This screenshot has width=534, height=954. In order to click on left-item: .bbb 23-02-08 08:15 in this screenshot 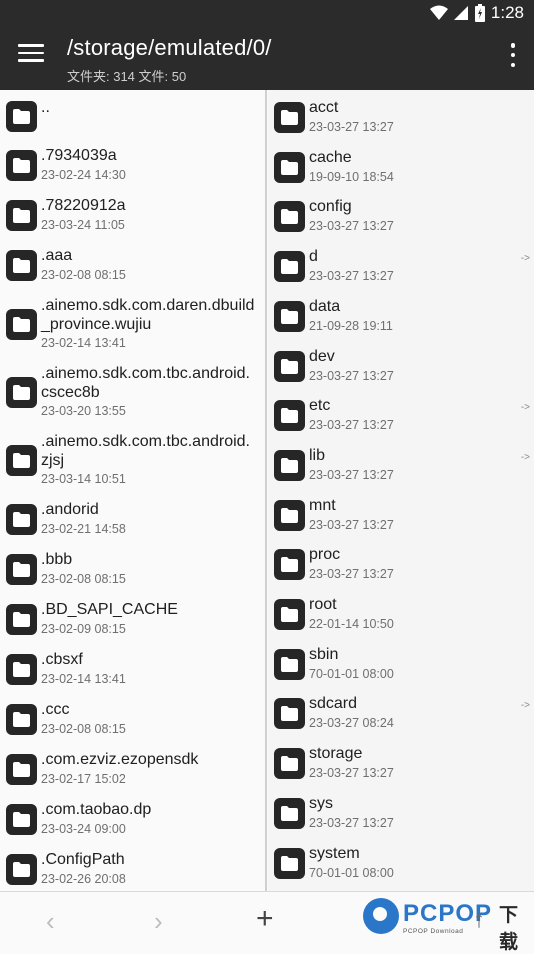, I will do `click(132, 569)`.